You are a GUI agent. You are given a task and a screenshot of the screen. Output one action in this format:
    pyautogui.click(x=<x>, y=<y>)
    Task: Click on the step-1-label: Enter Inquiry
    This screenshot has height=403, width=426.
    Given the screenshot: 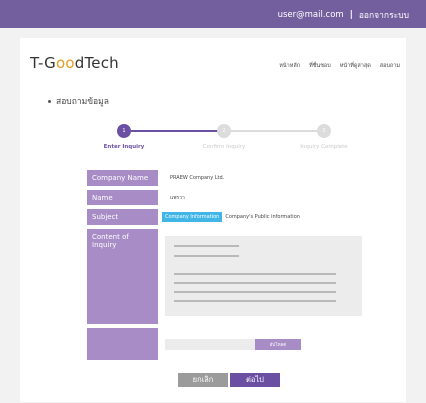 What is the action you would take?
    pyautogui.click(x=124, y=147)
    